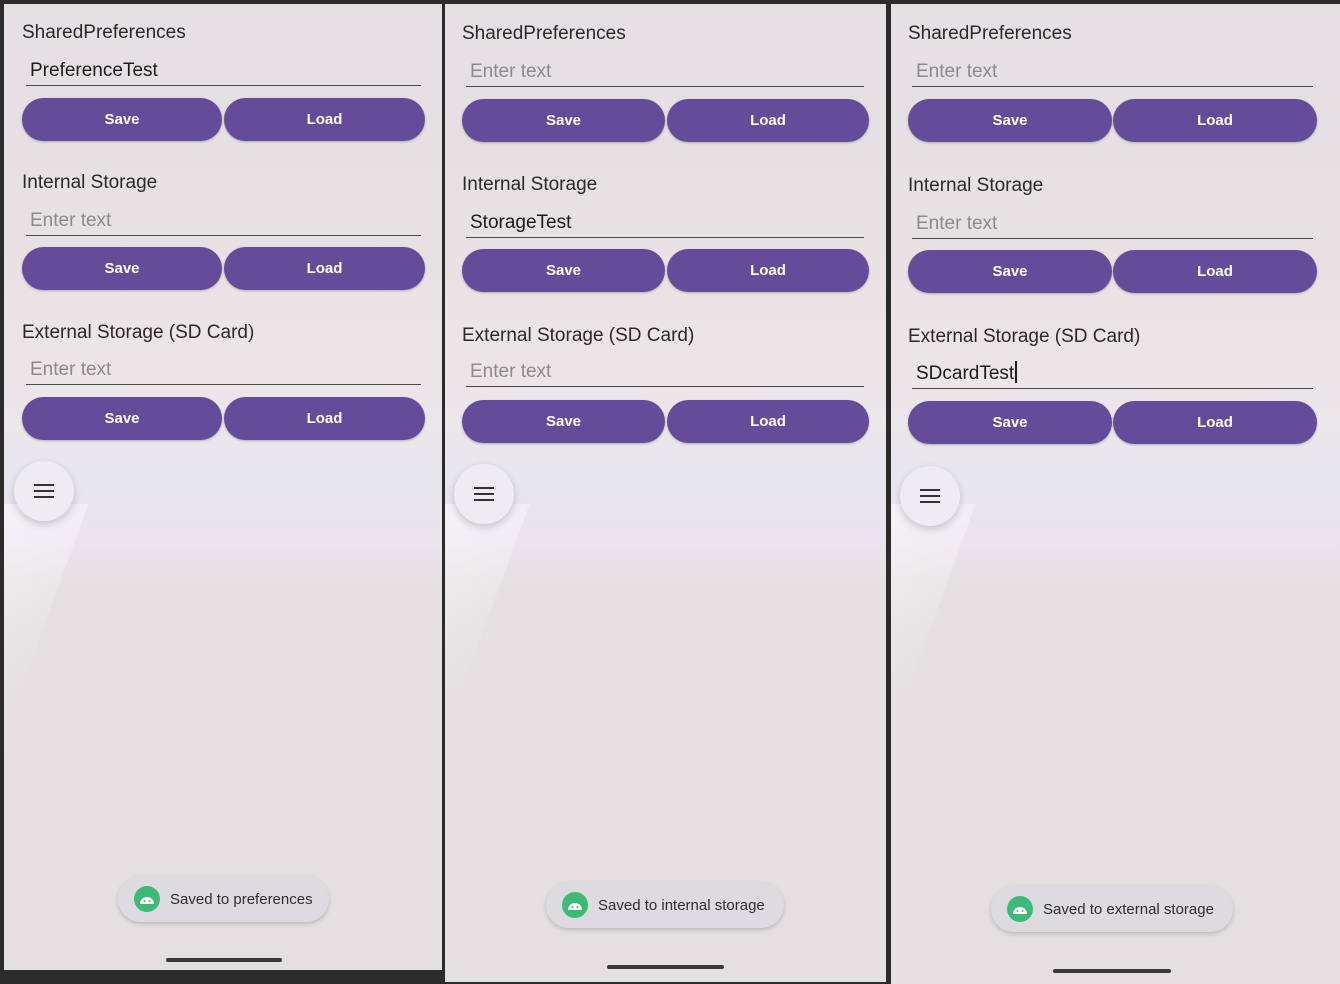 The height and width of the screenshot is (984, 1340). Describe the element at coordinates (521, 222) in the screenshot. I see `internal-storage-value: StorageTest` at that location.